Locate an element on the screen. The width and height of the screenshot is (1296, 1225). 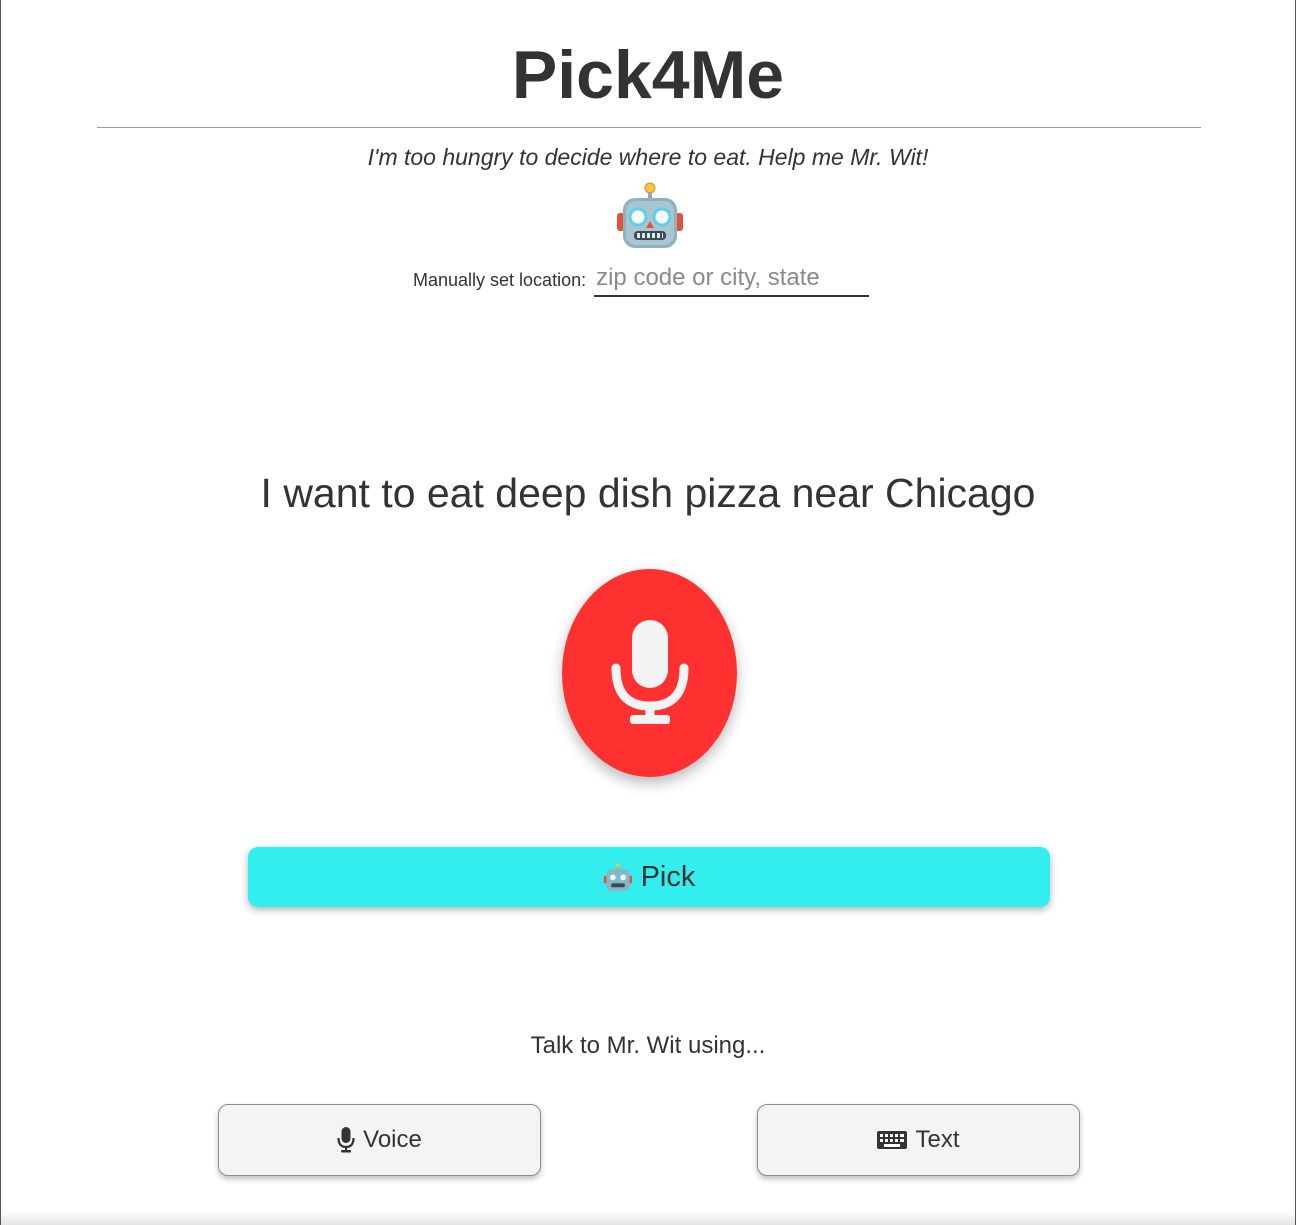
pick-button: Pick is located at coordinates (649, 877).